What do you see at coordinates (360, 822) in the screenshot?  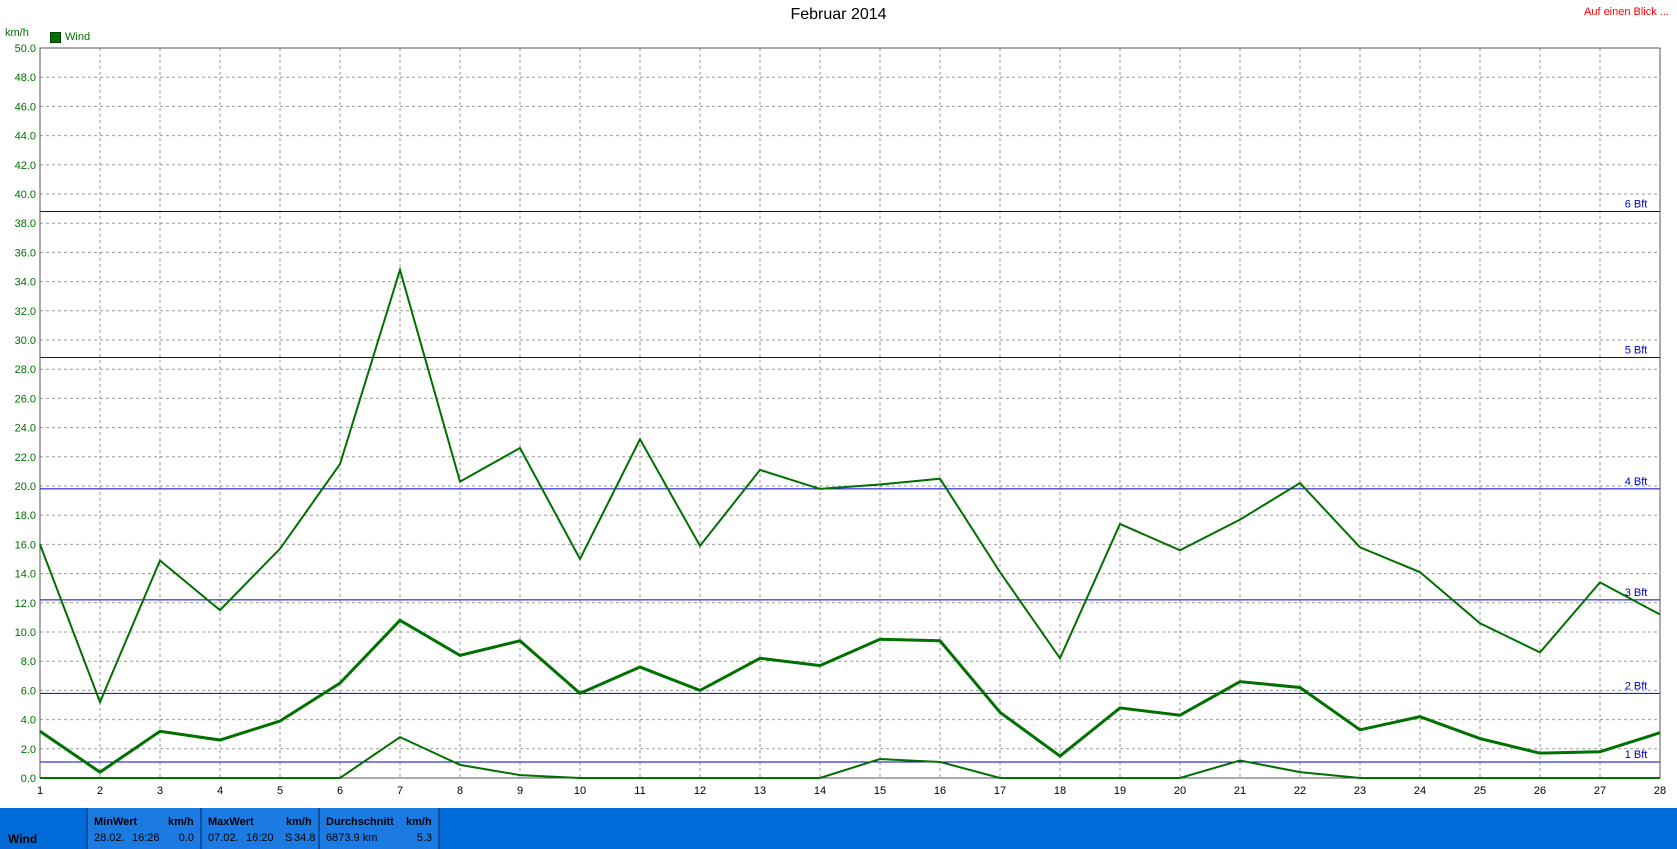 I see `avg-head: Durchschnitt` at bounding box center [360, 822].